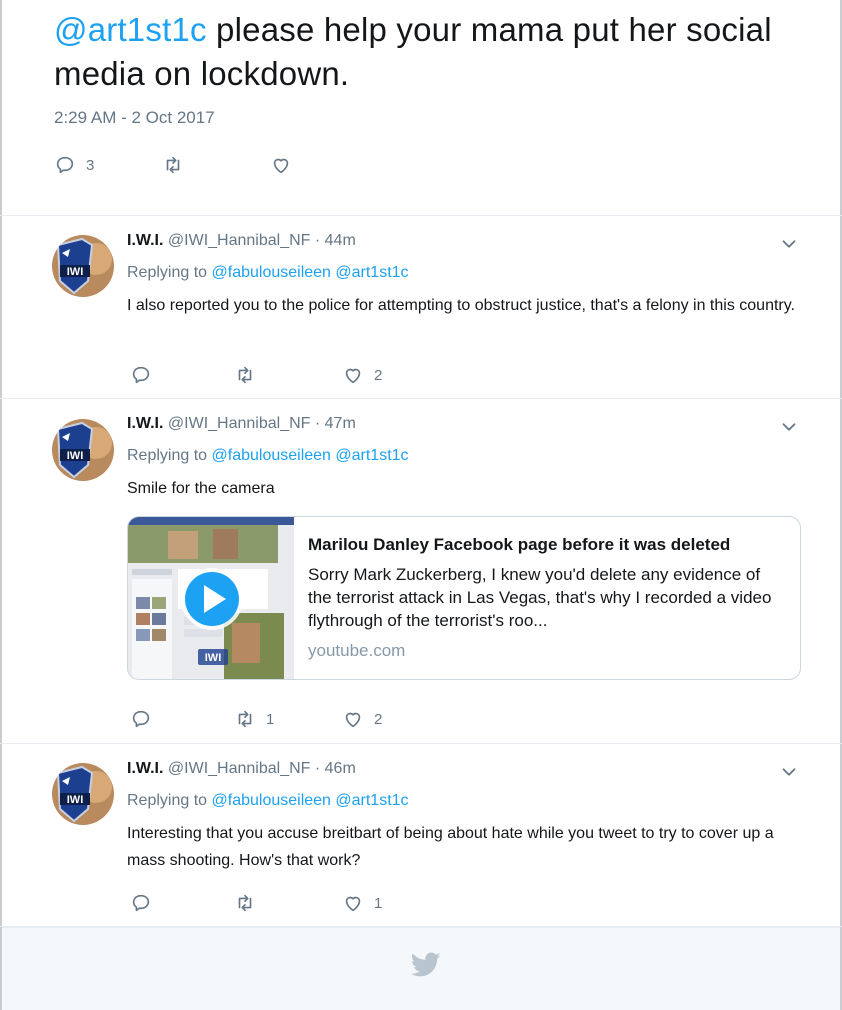  What do you see at coordinates (426, 964) in the screenshot?
I see `twitter-bird-icon` at bounding box center [426, 964].